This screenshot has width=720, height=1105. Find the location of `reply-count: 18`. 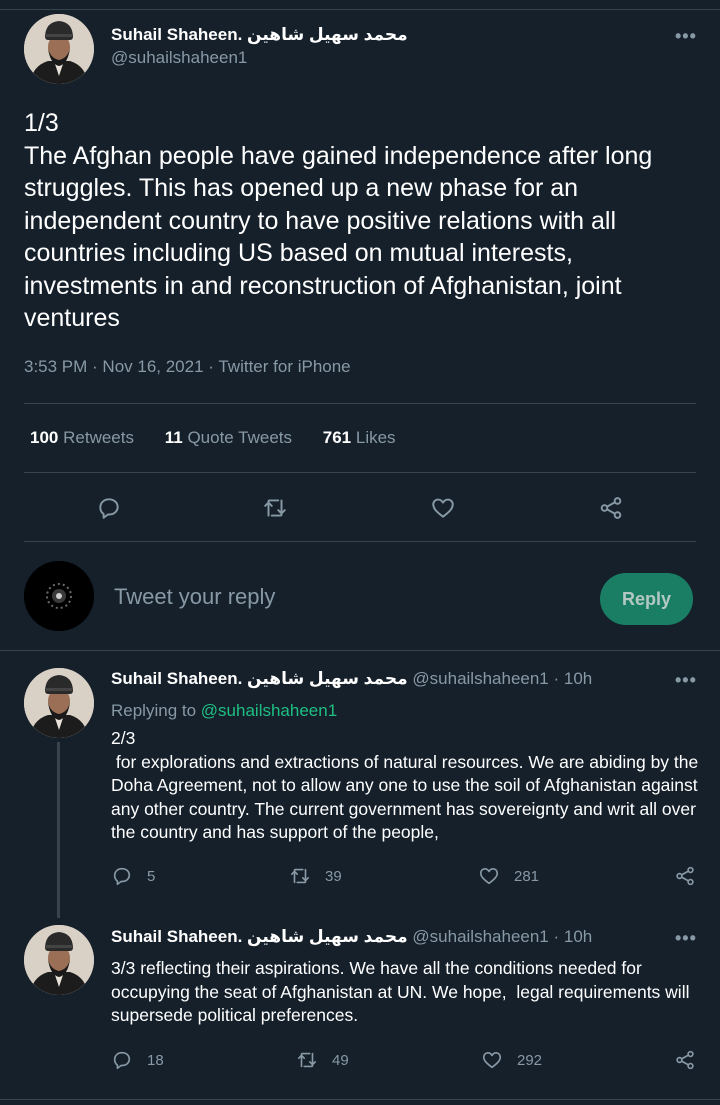

reply-count: 18 is located at coordinates (155, 1060).